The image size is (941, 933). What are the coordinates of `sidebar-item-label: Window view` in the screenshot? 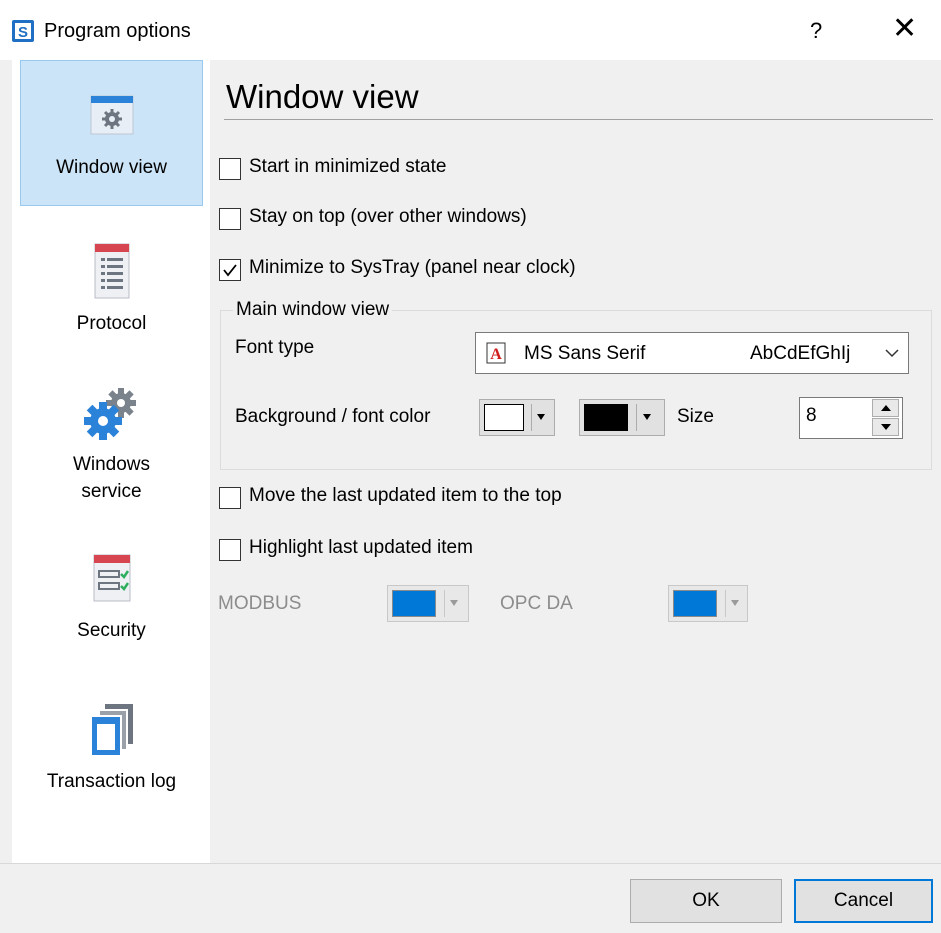 It's located at (111, 167).